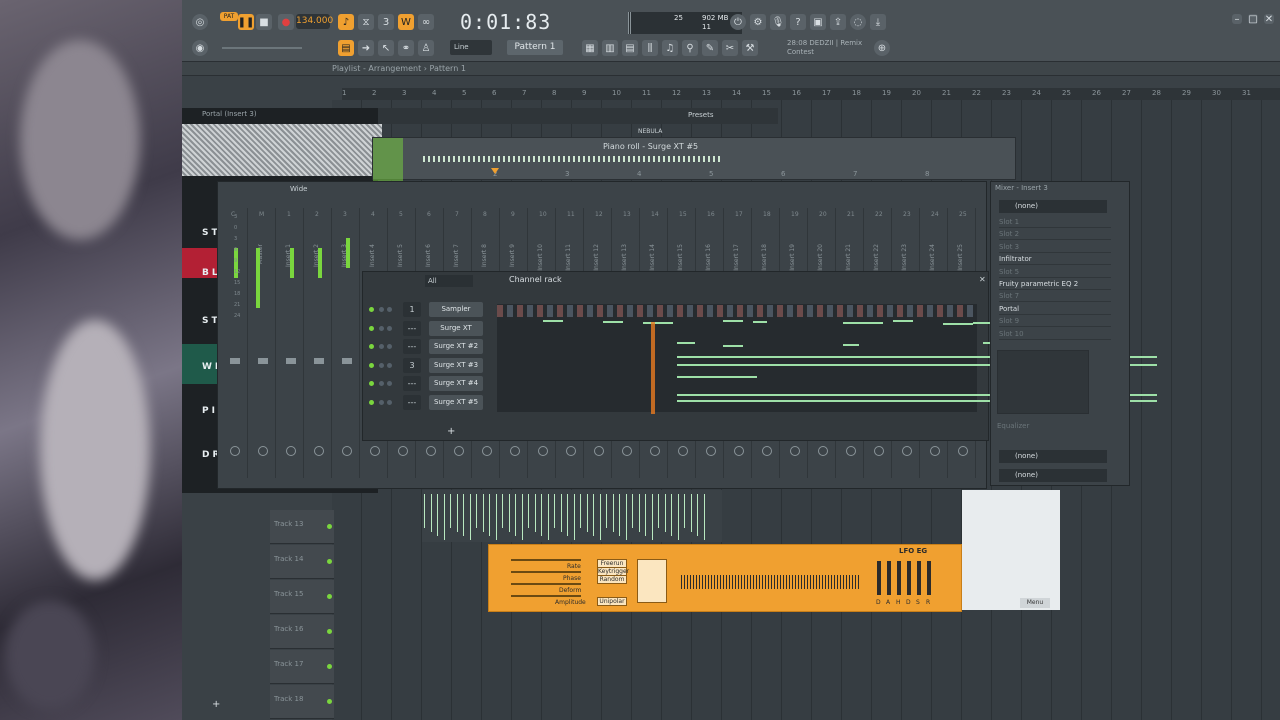  I want to click on piano-roll-velocity-lane, so click(572, 516).